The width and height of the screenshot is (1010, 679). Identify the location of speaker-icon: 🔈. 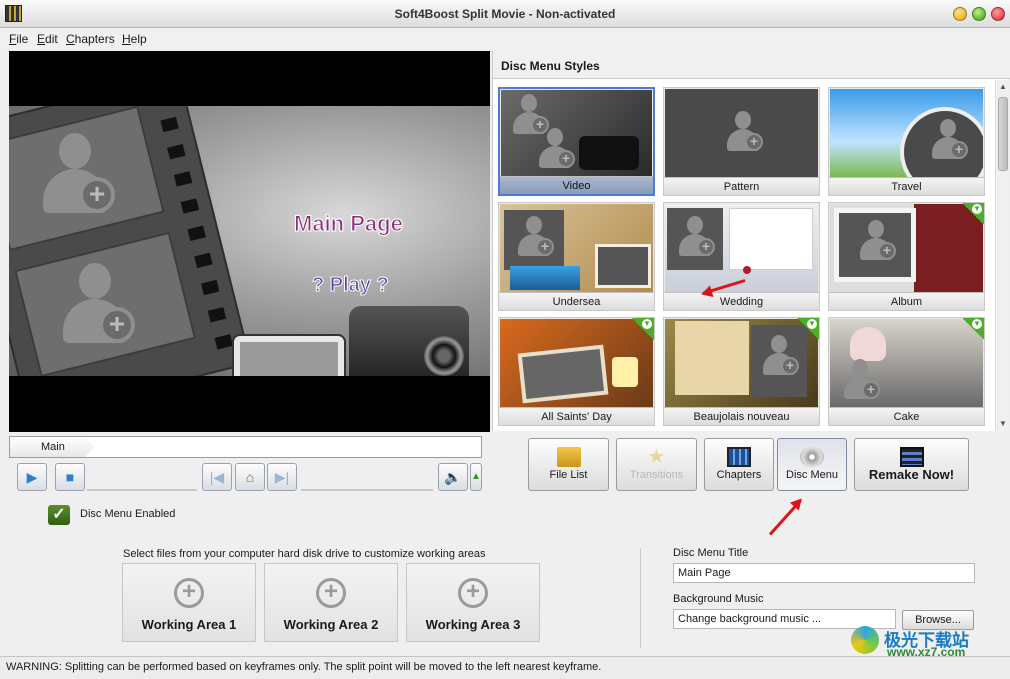
(453, 477).